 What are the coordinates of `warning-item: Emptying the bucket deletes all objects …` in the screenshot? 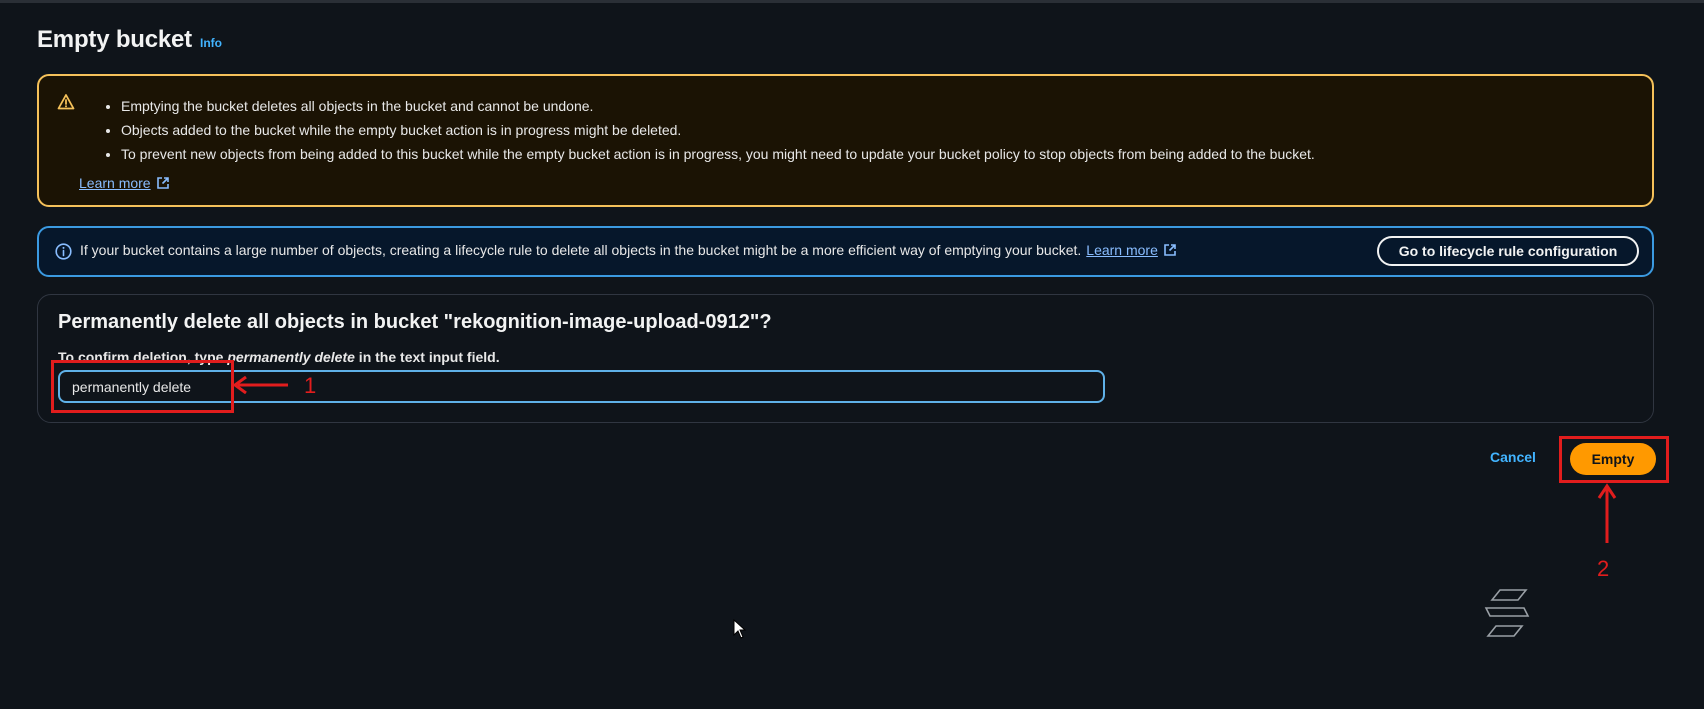 It's located at (718, 106).